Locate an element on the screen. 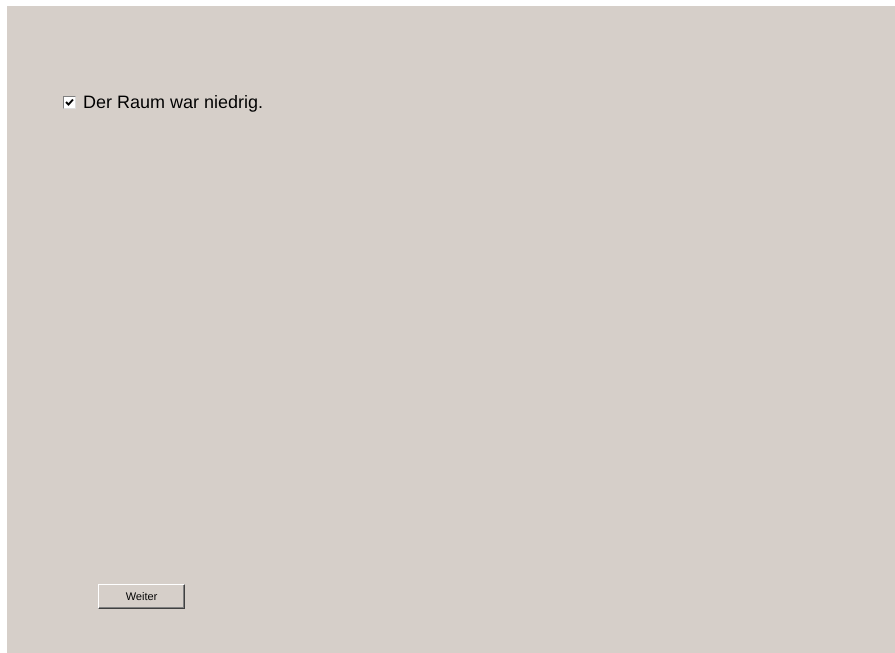  check-icon is located at coordinates (69, 102).